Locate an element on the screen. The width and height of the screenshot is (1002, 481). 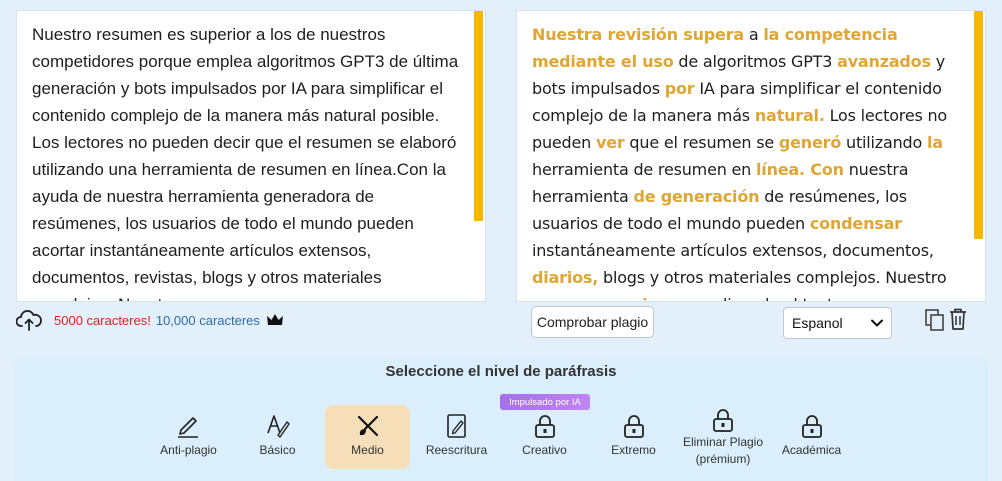
changed-phrase: de generación is located at coordinates (696, 196).